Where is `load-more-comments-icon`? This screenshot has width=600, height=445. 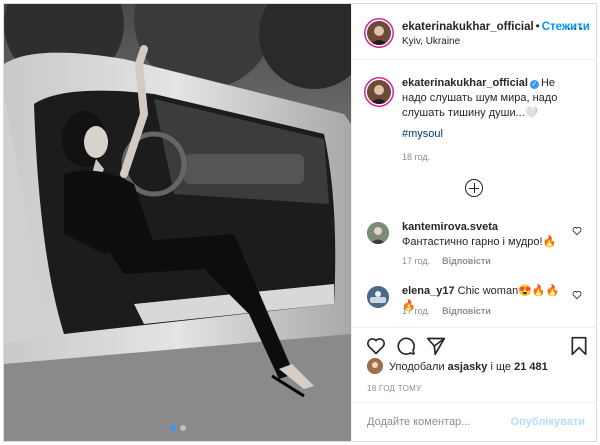 load-more-comments-icon is located at coordinates (474, 188).